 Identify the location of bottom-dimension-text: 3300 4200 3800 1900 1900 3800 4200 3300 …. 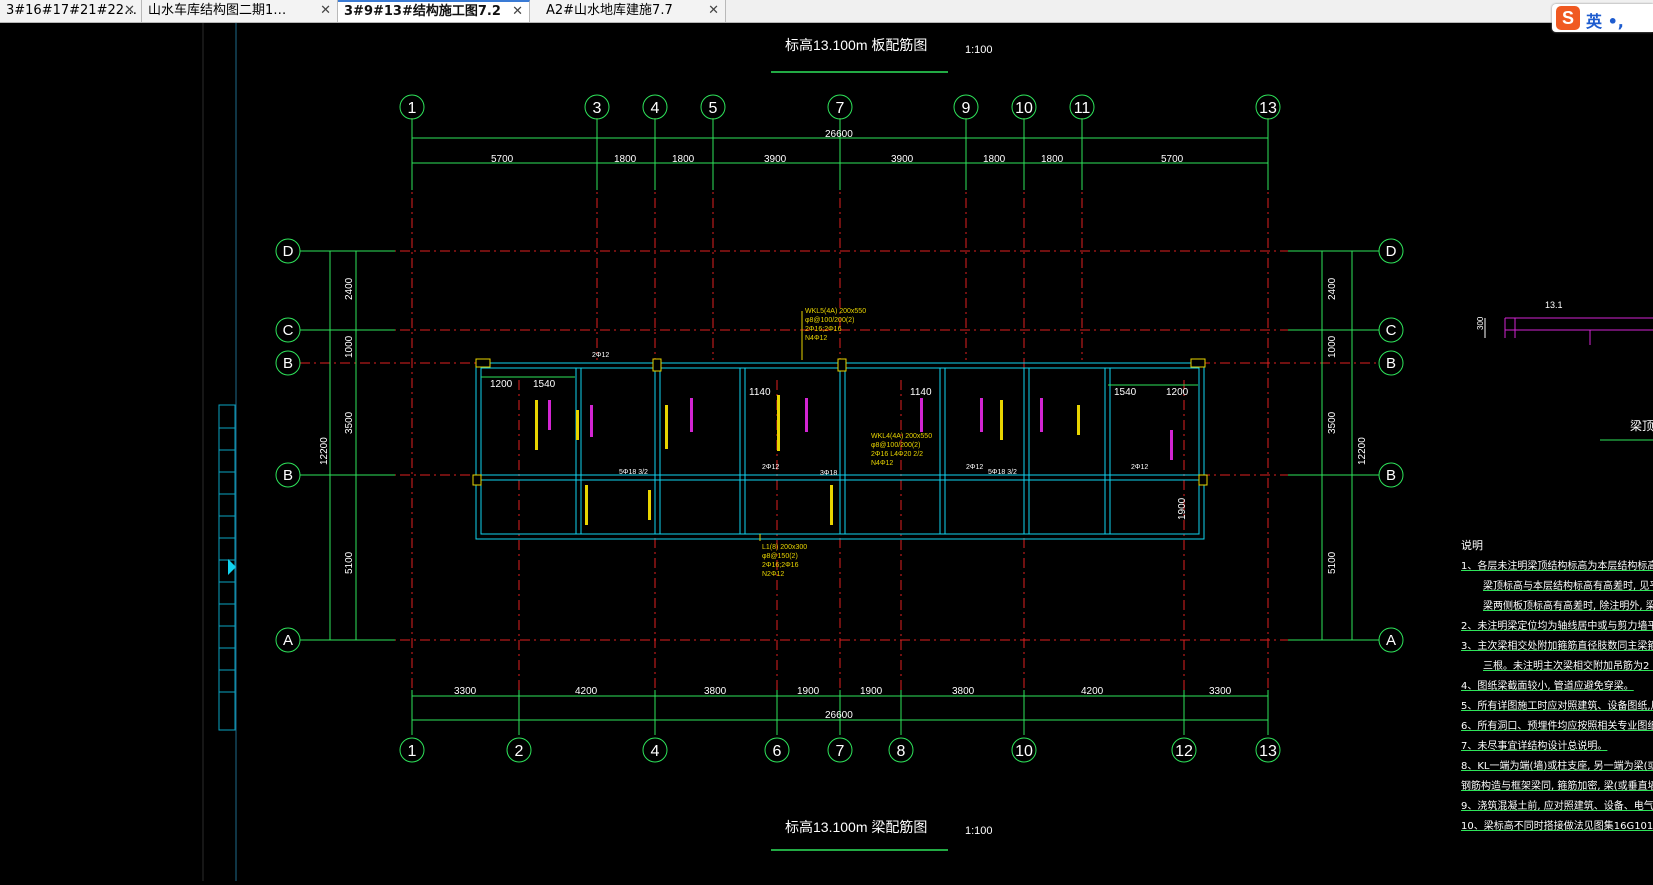
(843, 703).